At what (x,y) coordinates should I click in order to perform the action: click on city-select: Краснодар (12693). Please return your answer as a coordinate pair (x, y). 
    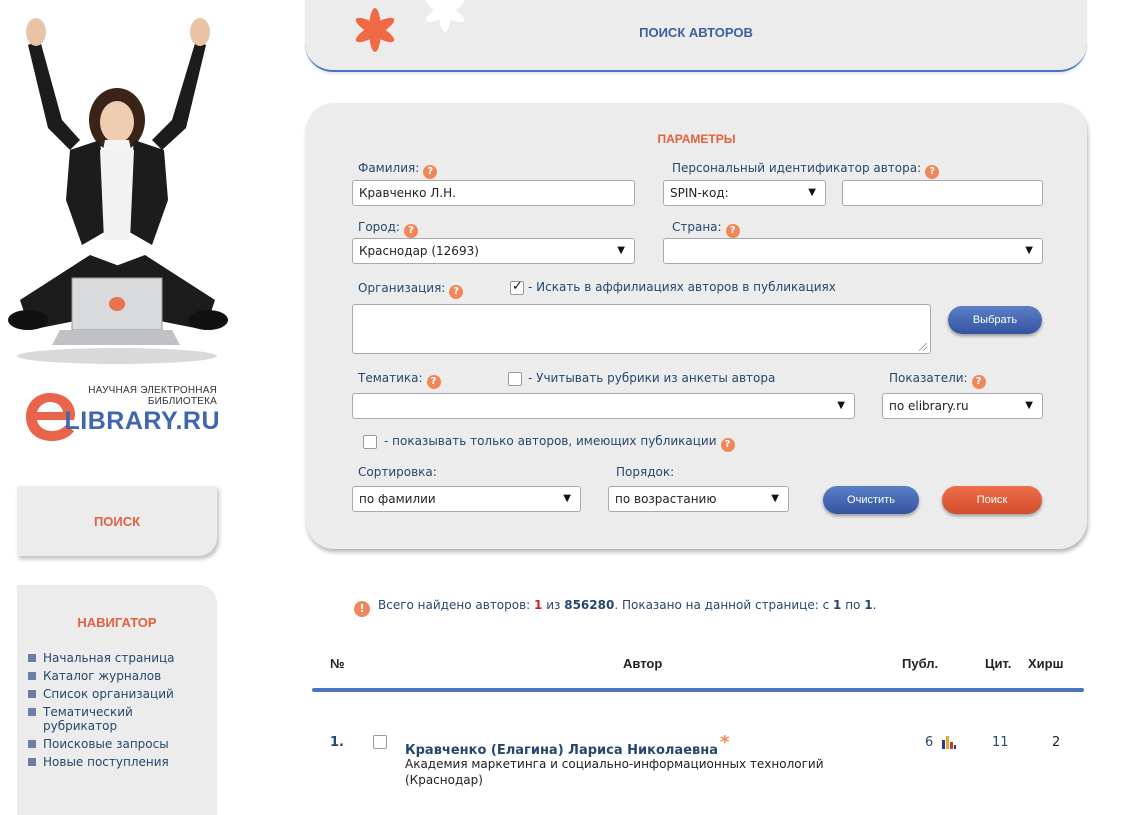
    Looking at the image, I should click on (493, 251).